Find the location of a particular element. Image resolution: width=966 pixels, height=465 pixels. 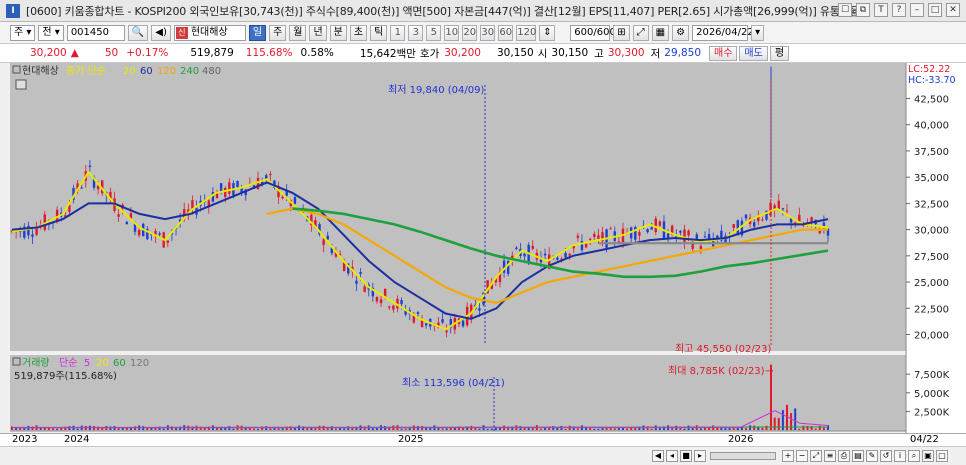

search-button: ⌕ is located at coordinates (914, 456).